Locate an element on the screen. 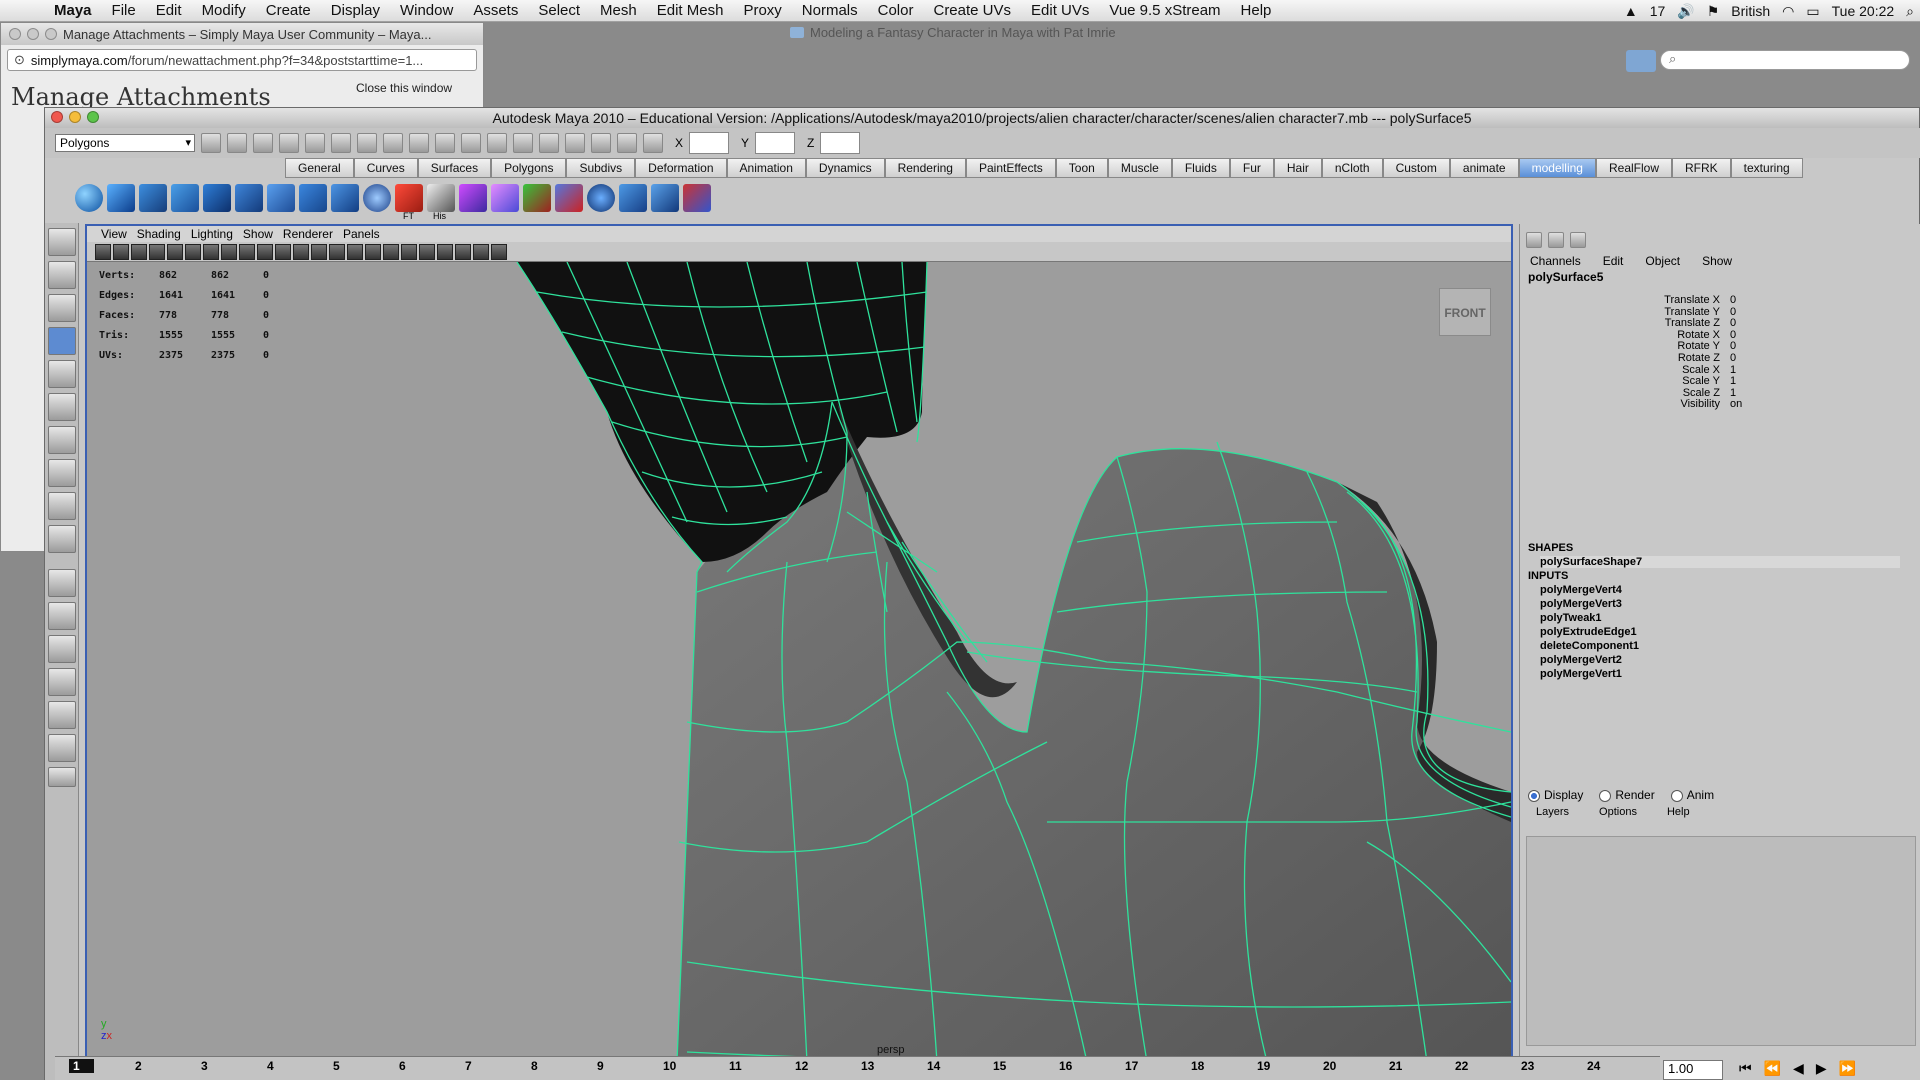 The height and width of the screenshot is (1080, 1920). shelf-tab-custom: Custom is located at coordinates (1416, 168).